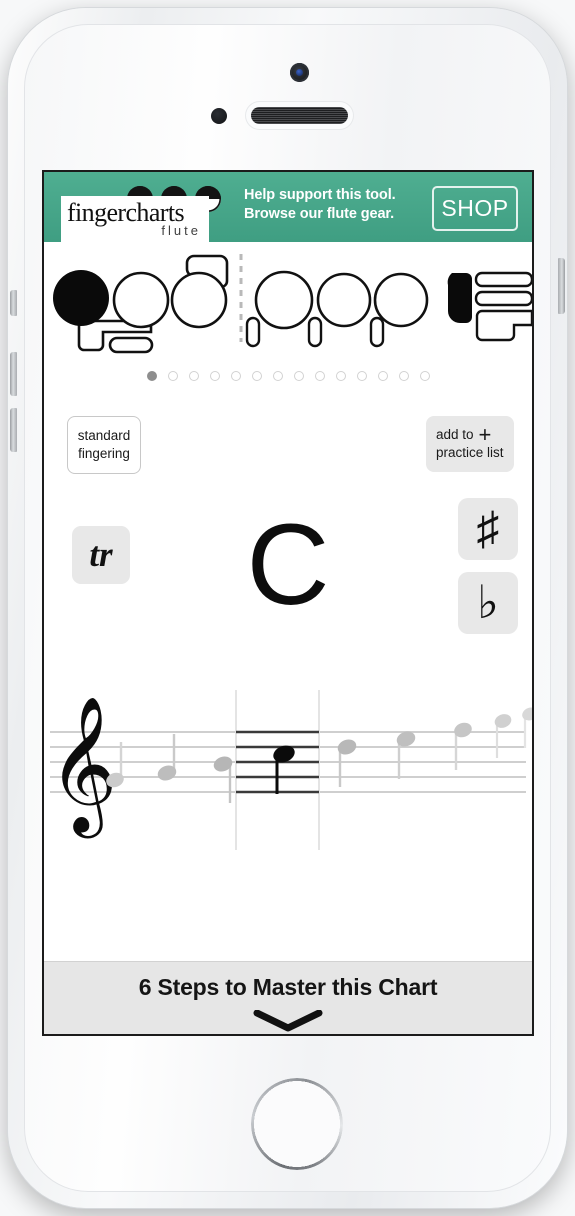  Describe the element at coordinates (299, 115) in the screenshot. I see `earpiece-speaker-icon` at that location.